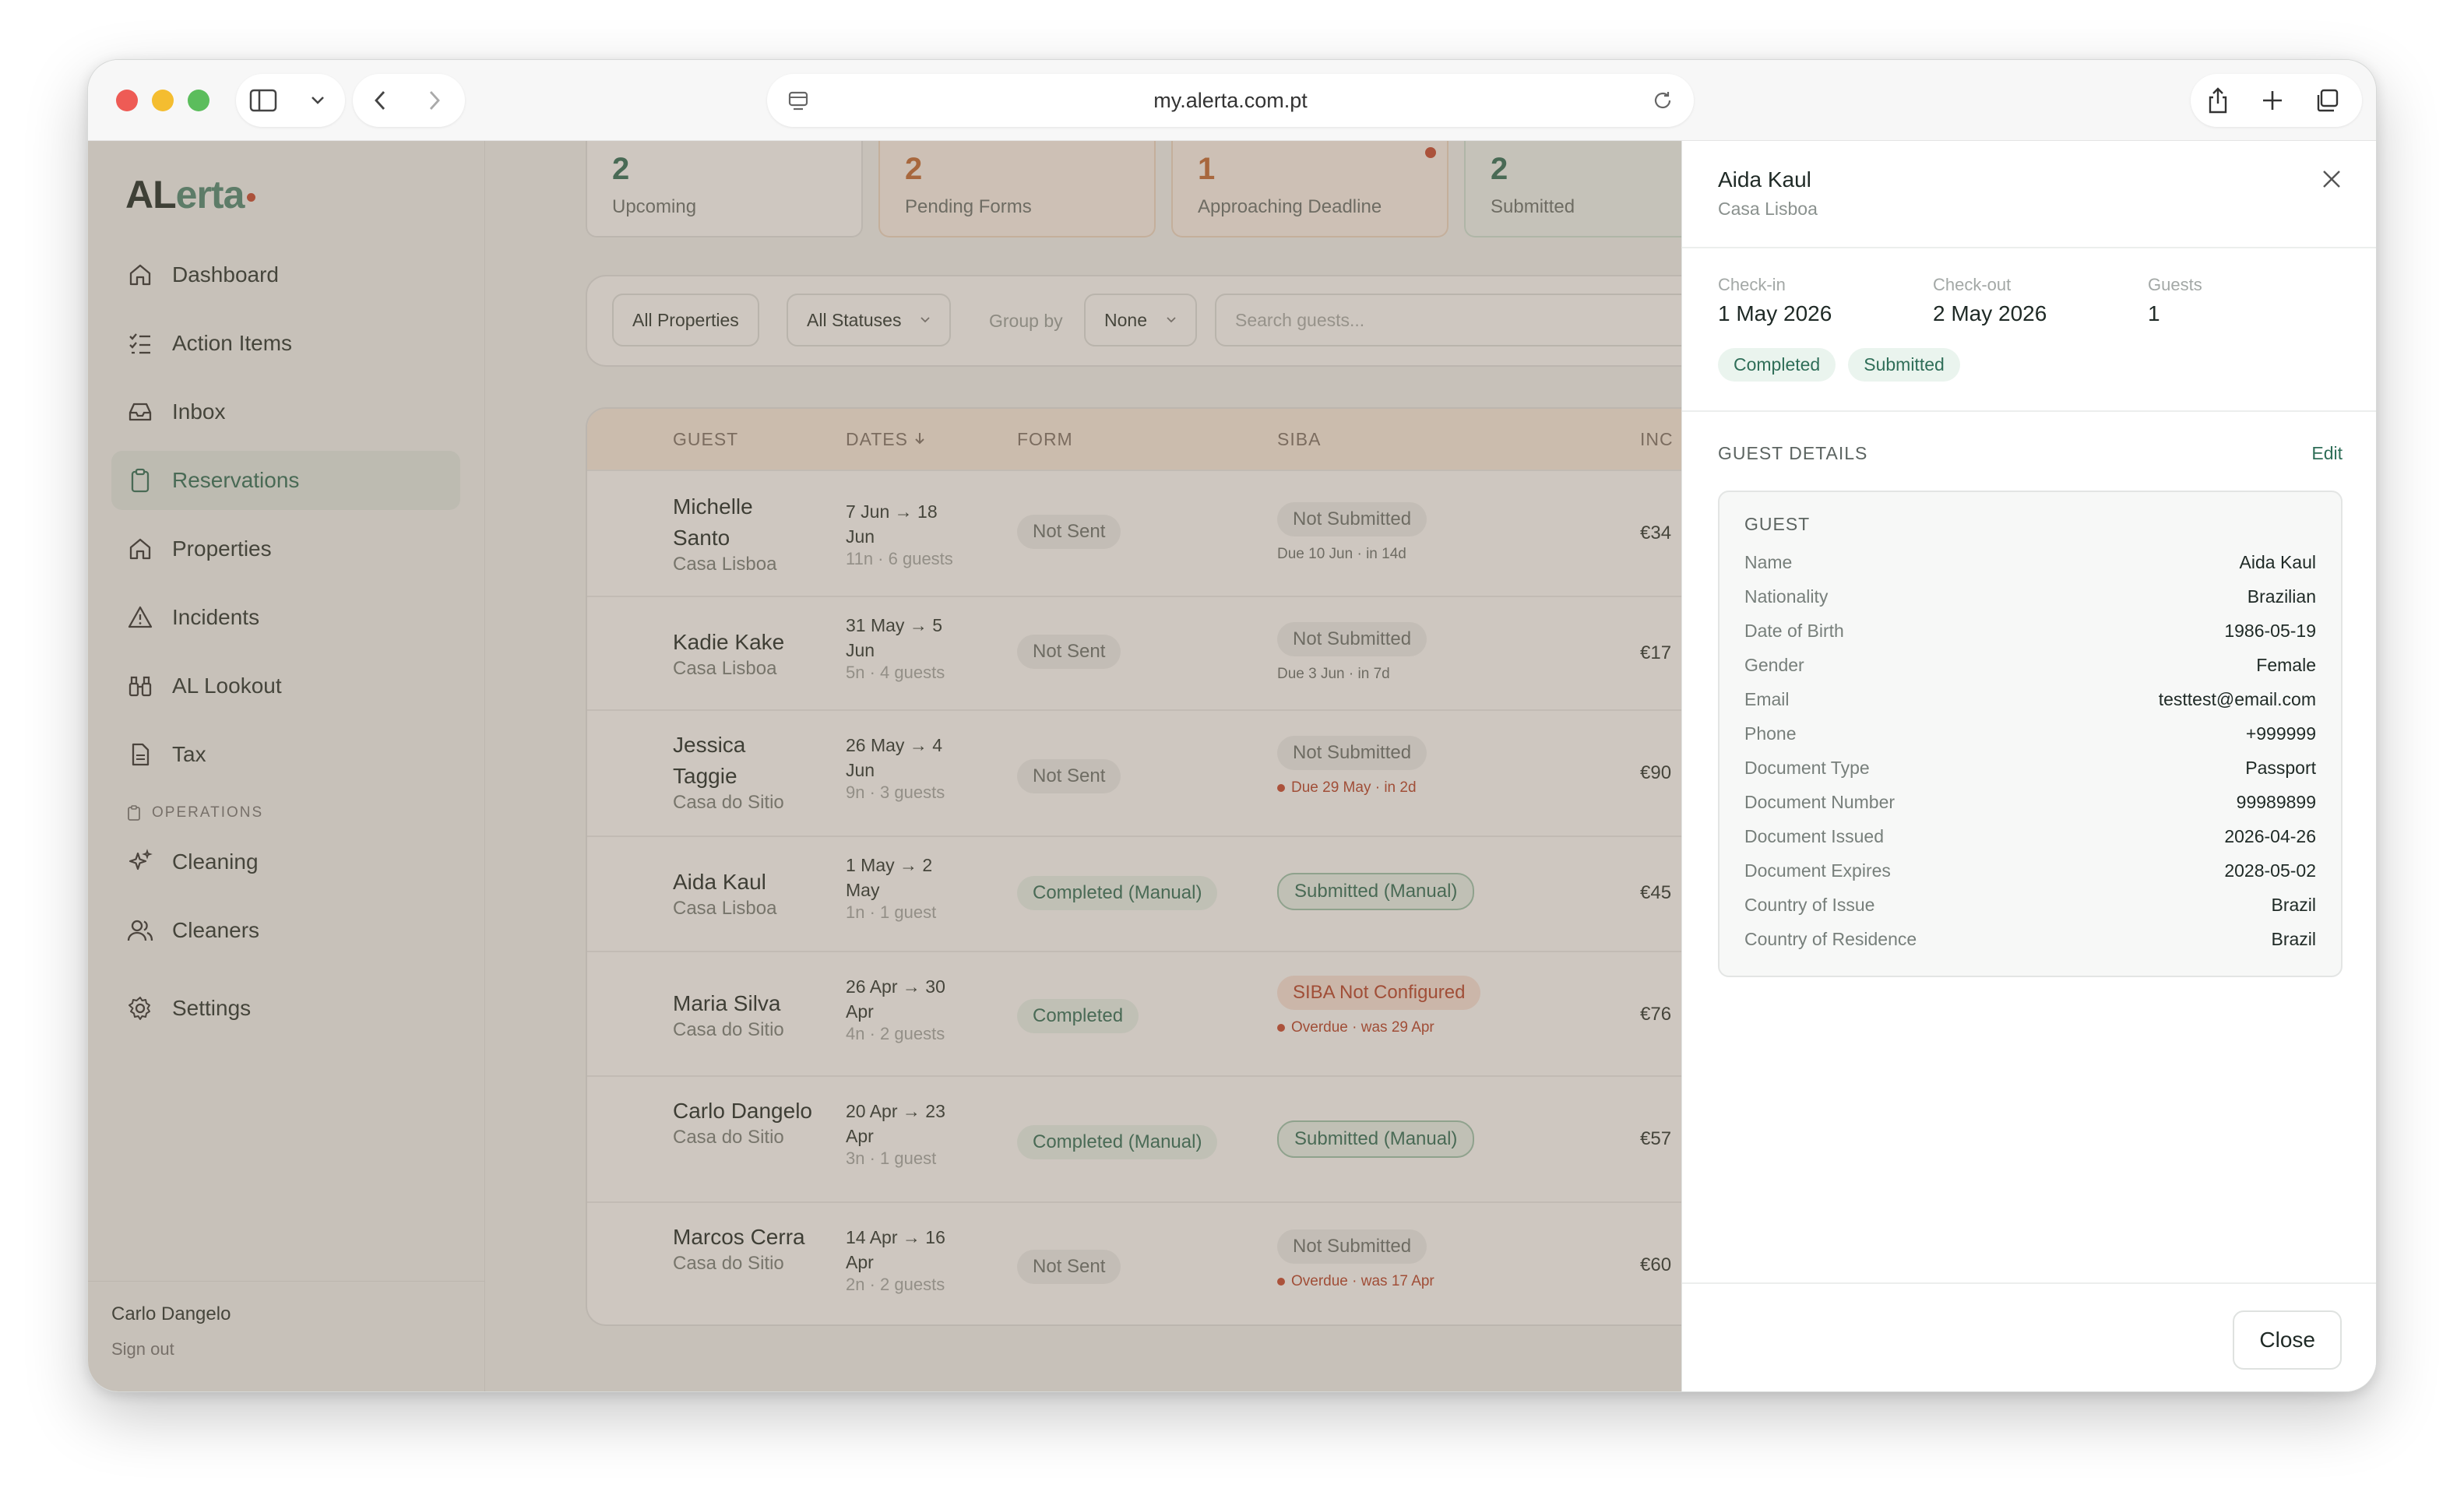 The width and height of the screenshot is (2464, 1509). I want to click on new-tab-button, so click(2272, 100).